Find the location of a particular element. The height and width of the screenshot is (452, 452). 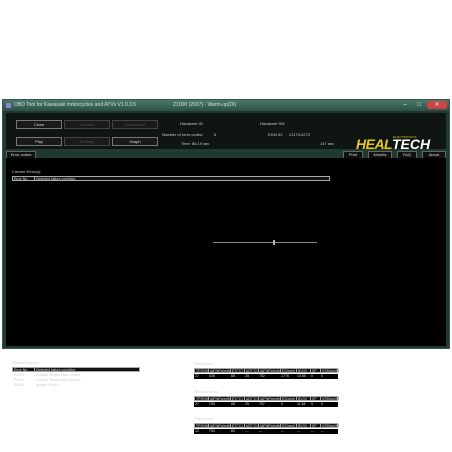

stored-errors-header: Error No. Detected failure condition is located at coordinates (76, 369).